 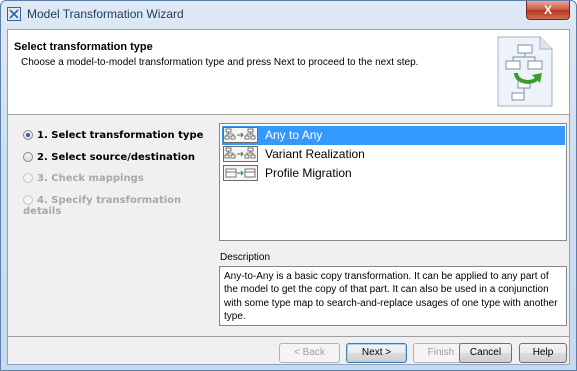 I want to click on step-check-mappings: 3. Check mappings, so click(x=83, y=178).